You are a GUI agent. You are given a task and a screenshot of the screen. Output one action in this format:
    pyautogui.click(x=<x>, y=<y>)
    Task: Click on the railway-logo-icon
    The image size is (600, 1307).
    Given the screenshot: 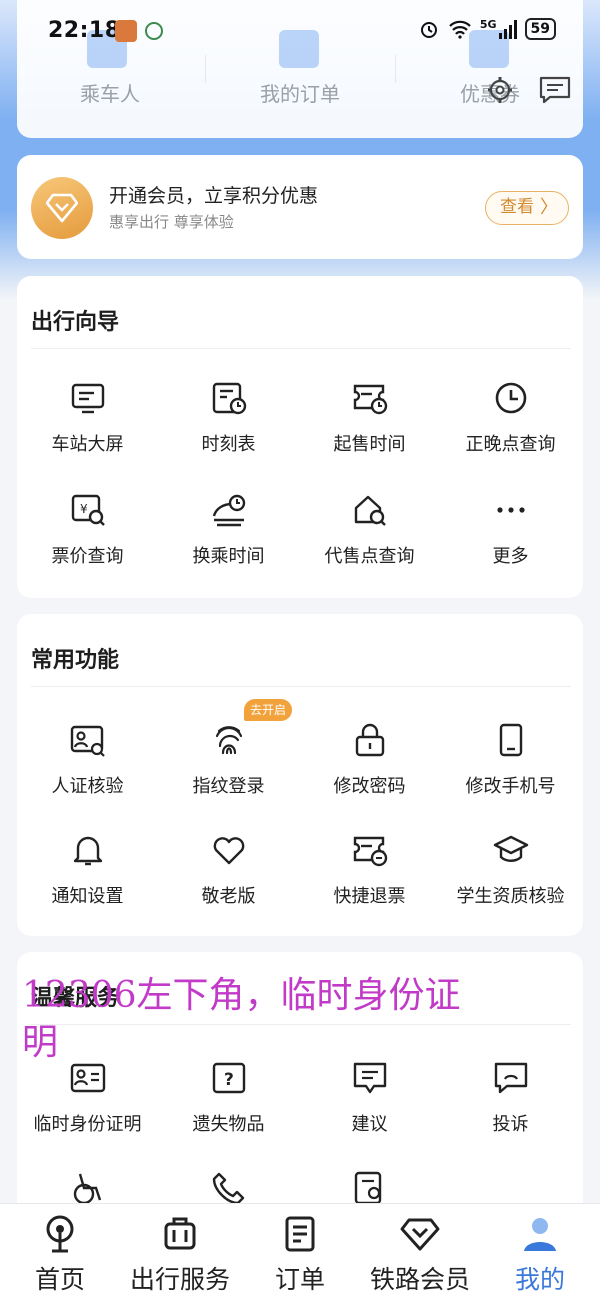 What is the action you would take?
    pyautogui.click(x=60, y=1234)
    